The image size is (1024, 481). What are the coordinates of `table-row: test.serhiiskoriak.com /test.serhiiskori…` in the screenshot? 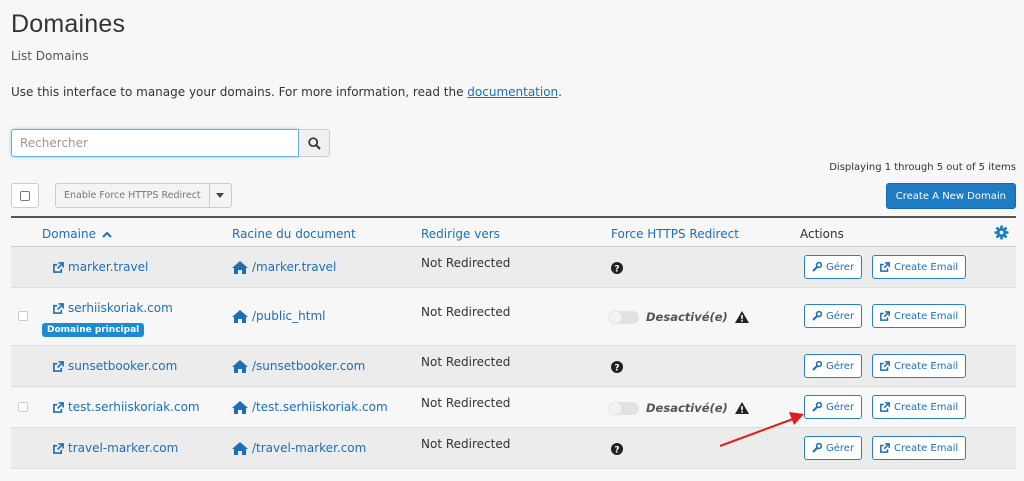 It's located at (513, 407).